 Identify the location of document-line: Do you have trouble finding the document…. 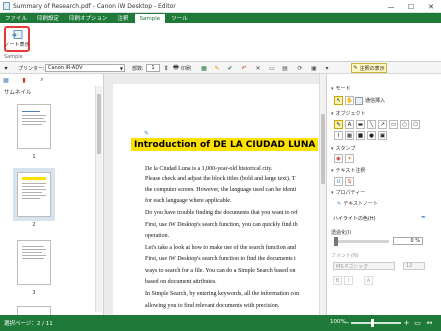
(221, 213).